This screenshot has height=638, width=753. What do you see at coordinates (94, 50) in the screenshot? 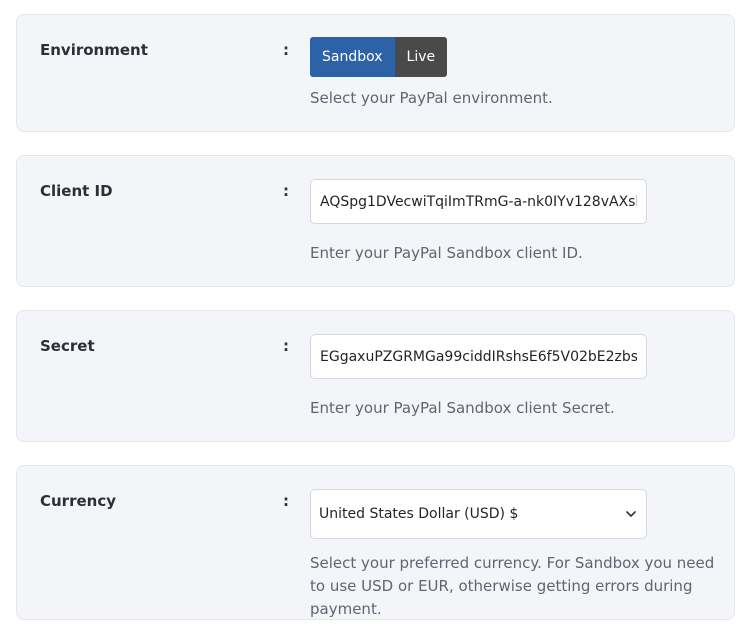
I see `environment-label: Environment` at bounding box center [94, 50].